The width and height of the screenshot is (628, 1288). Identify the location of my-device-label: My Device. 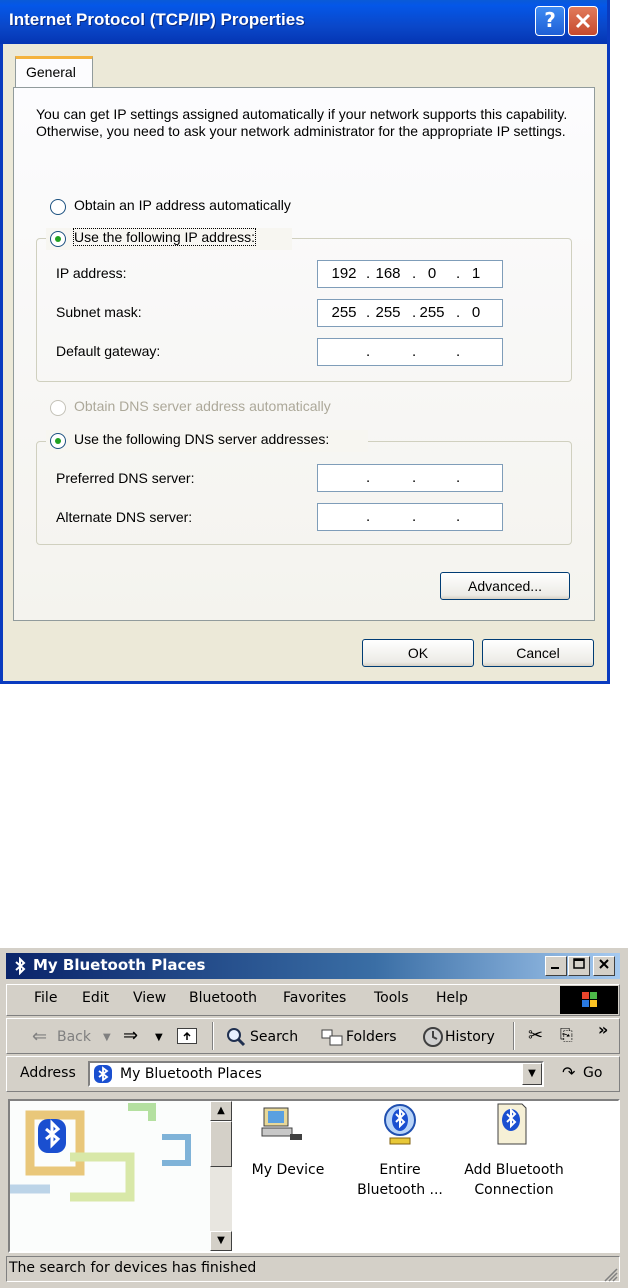
(288, 1170).